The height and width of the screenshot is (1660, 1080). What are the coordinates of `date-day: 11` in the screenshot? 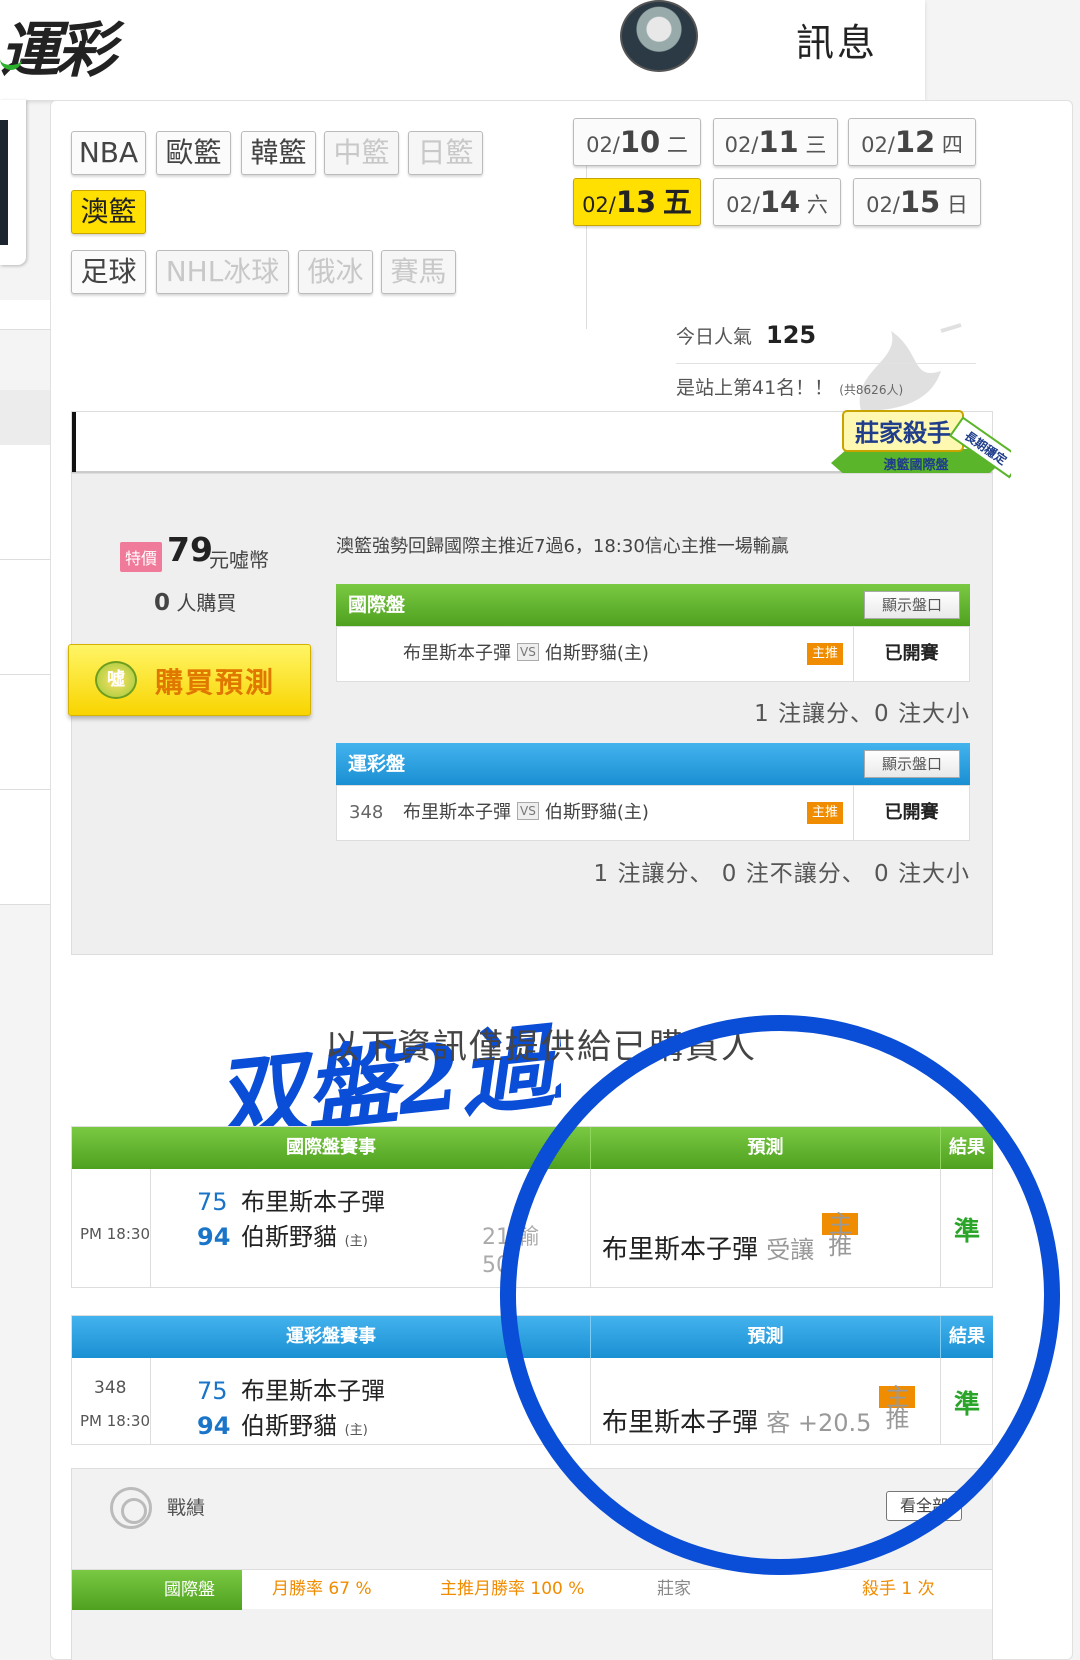 It's located at (778, 142).